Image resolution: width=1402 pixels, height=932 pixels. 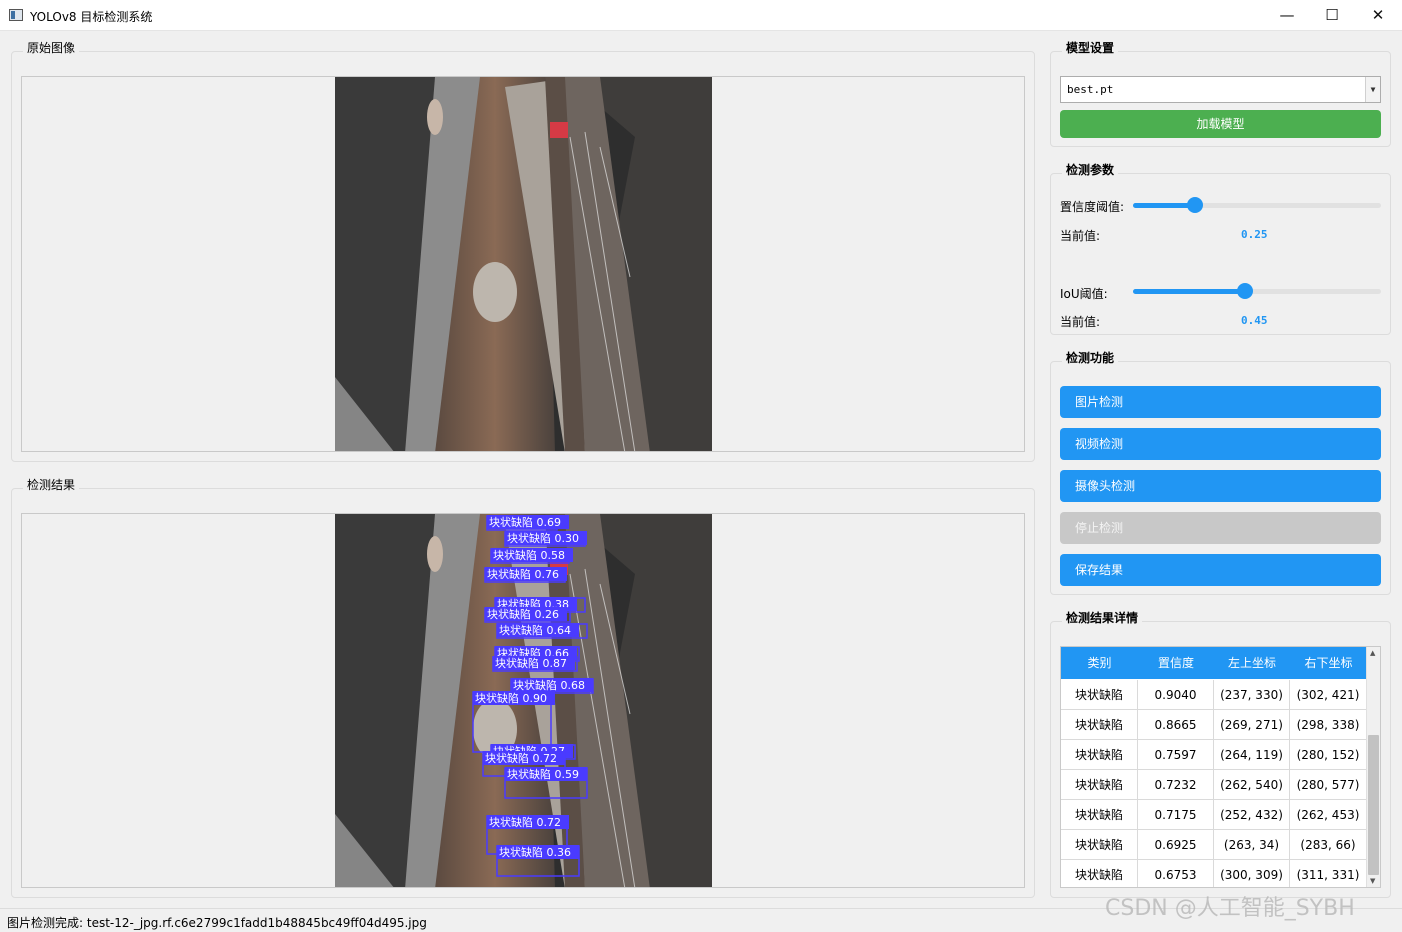 I want to click on table-row: 块状缺陷 0.7232 (262, 540) (280, 577), so click(x=1214, y=785).